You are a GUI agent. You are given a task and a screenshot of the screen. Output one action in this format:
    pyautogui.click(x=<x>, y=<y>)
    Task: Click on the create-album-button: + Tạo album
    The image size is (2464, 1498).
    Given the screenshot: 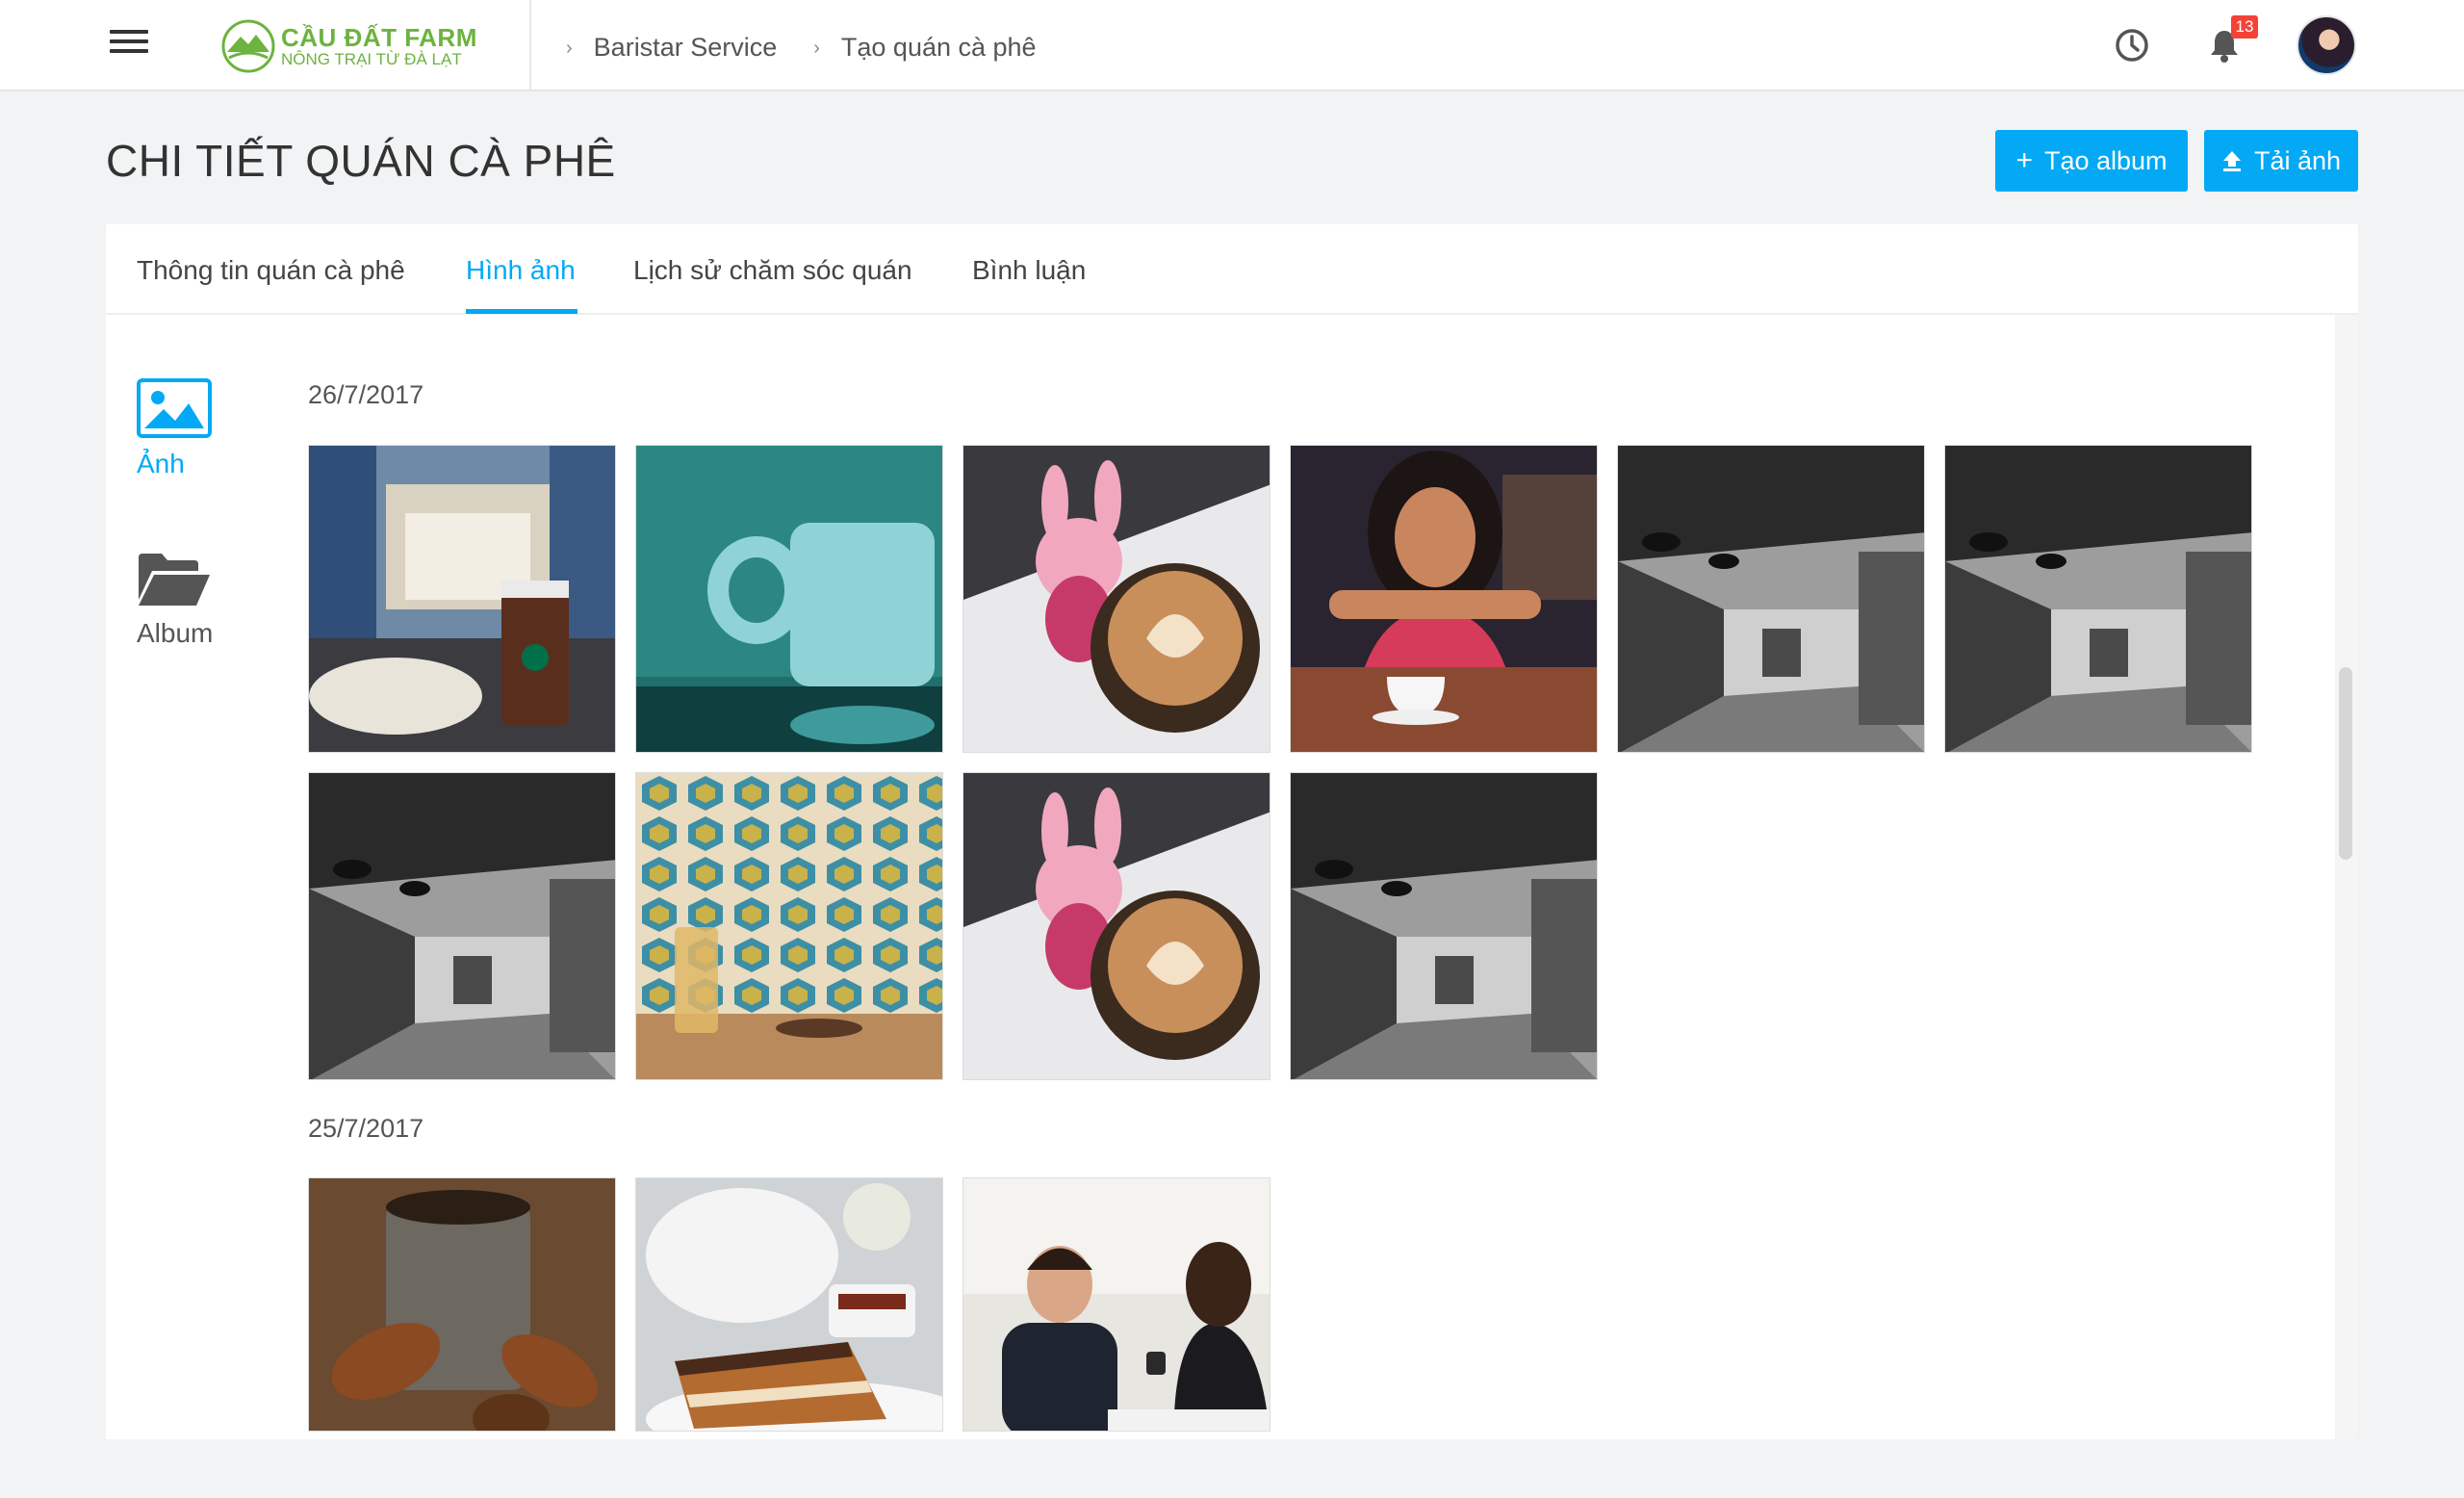 What is the action you would take?
    pyautogui.click(x=2091, y=161)
    